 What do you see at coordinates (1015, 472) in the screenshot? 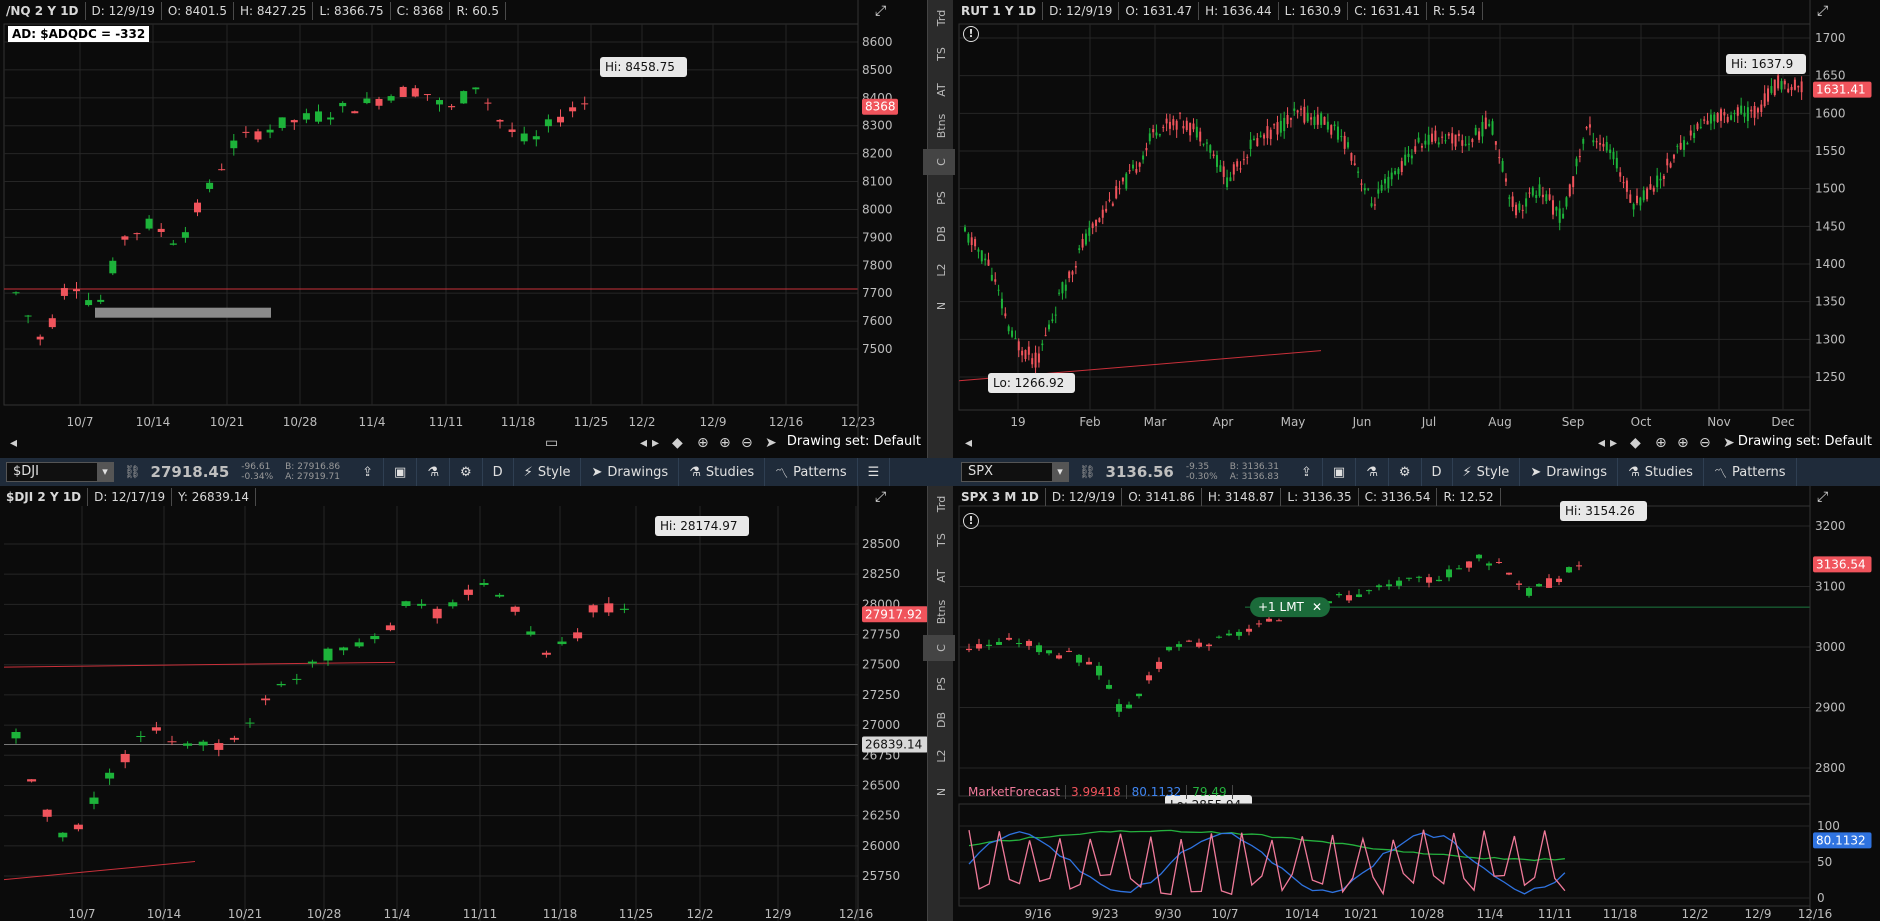
I see `spx-symbol-select: SPX` at bounding box center [1015, 472].